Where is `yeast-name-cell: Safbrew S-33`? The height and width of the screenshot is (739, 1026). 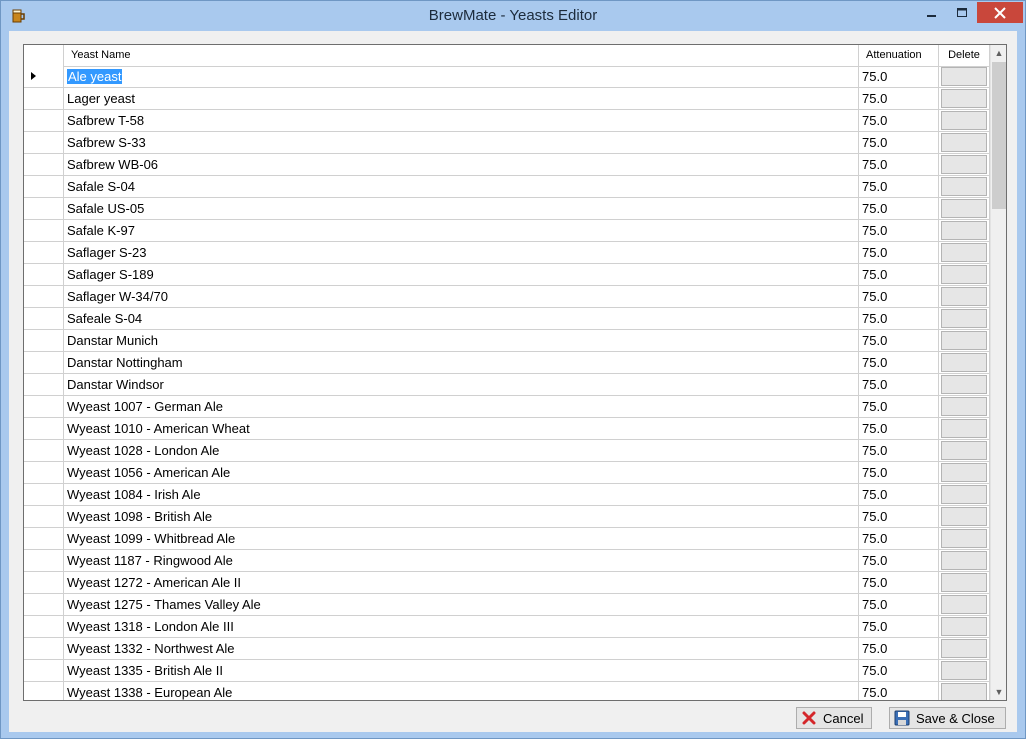
yeast-name-cell: Safbrew S-33 is located at coordinates (461, 142).